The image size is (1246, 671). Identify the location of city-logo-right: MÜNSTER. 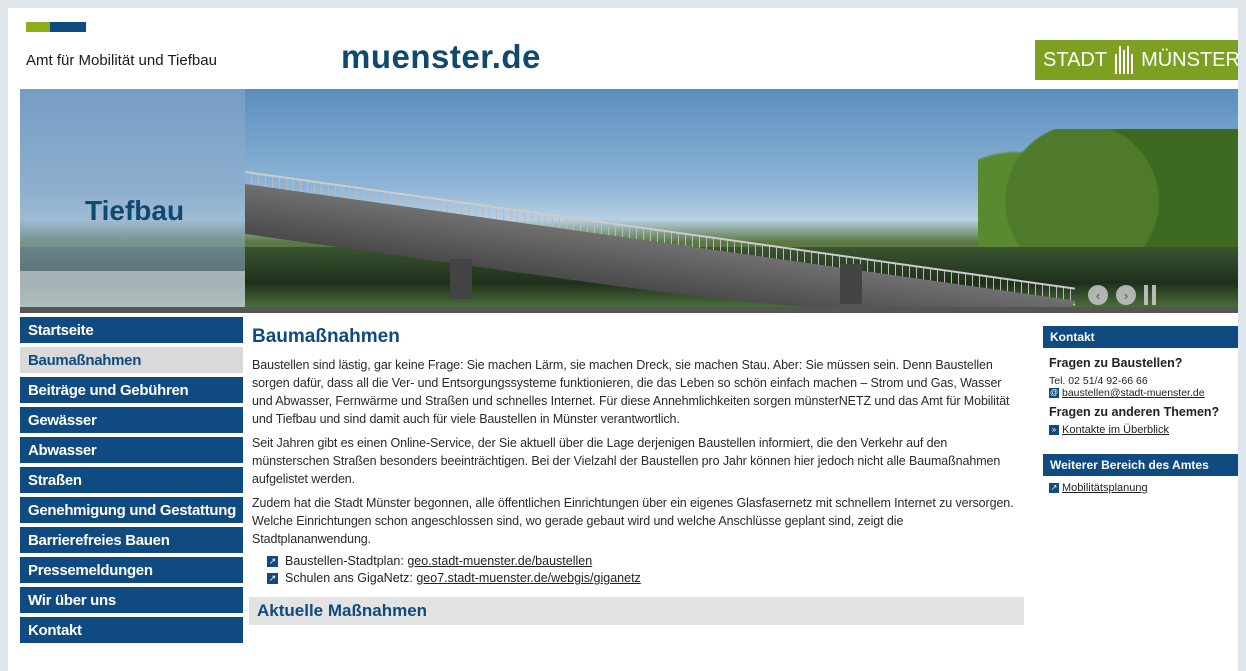
(1189, 59).